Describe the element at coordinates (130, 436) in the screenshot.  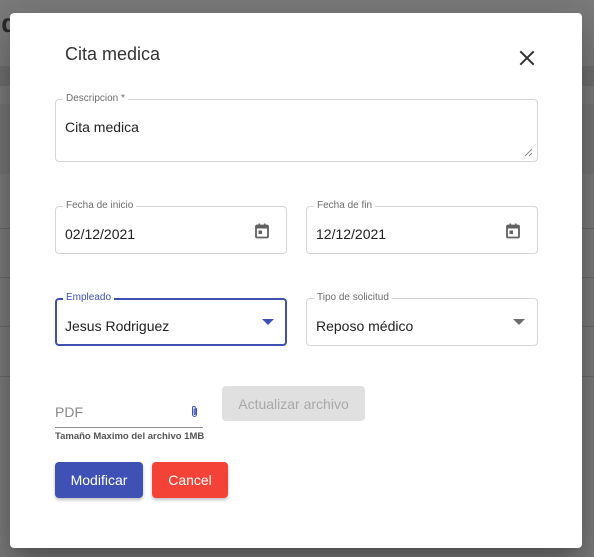
I see `file-size-hint: Tamaño Maximo del archivo 1MB` at that location.